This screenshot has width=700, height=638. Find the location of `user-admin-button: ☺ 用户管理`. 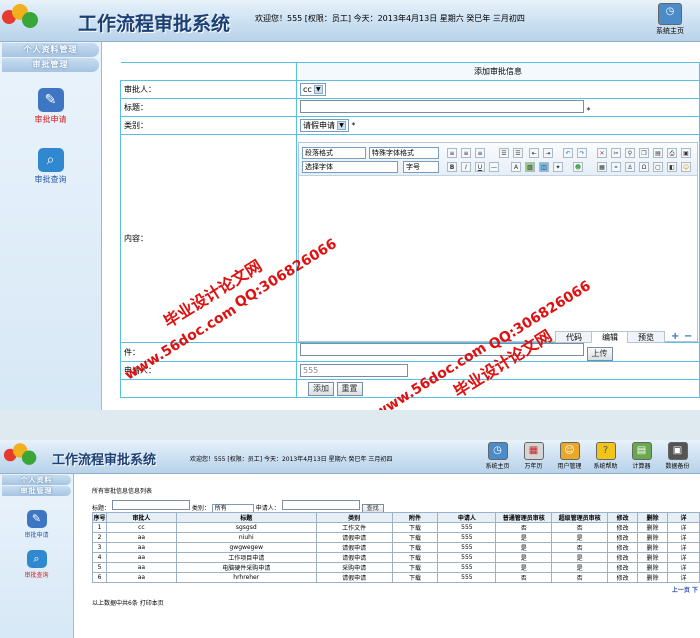

user-admin-button: ☺ 用户管理 is located at coordinates (569, 456).